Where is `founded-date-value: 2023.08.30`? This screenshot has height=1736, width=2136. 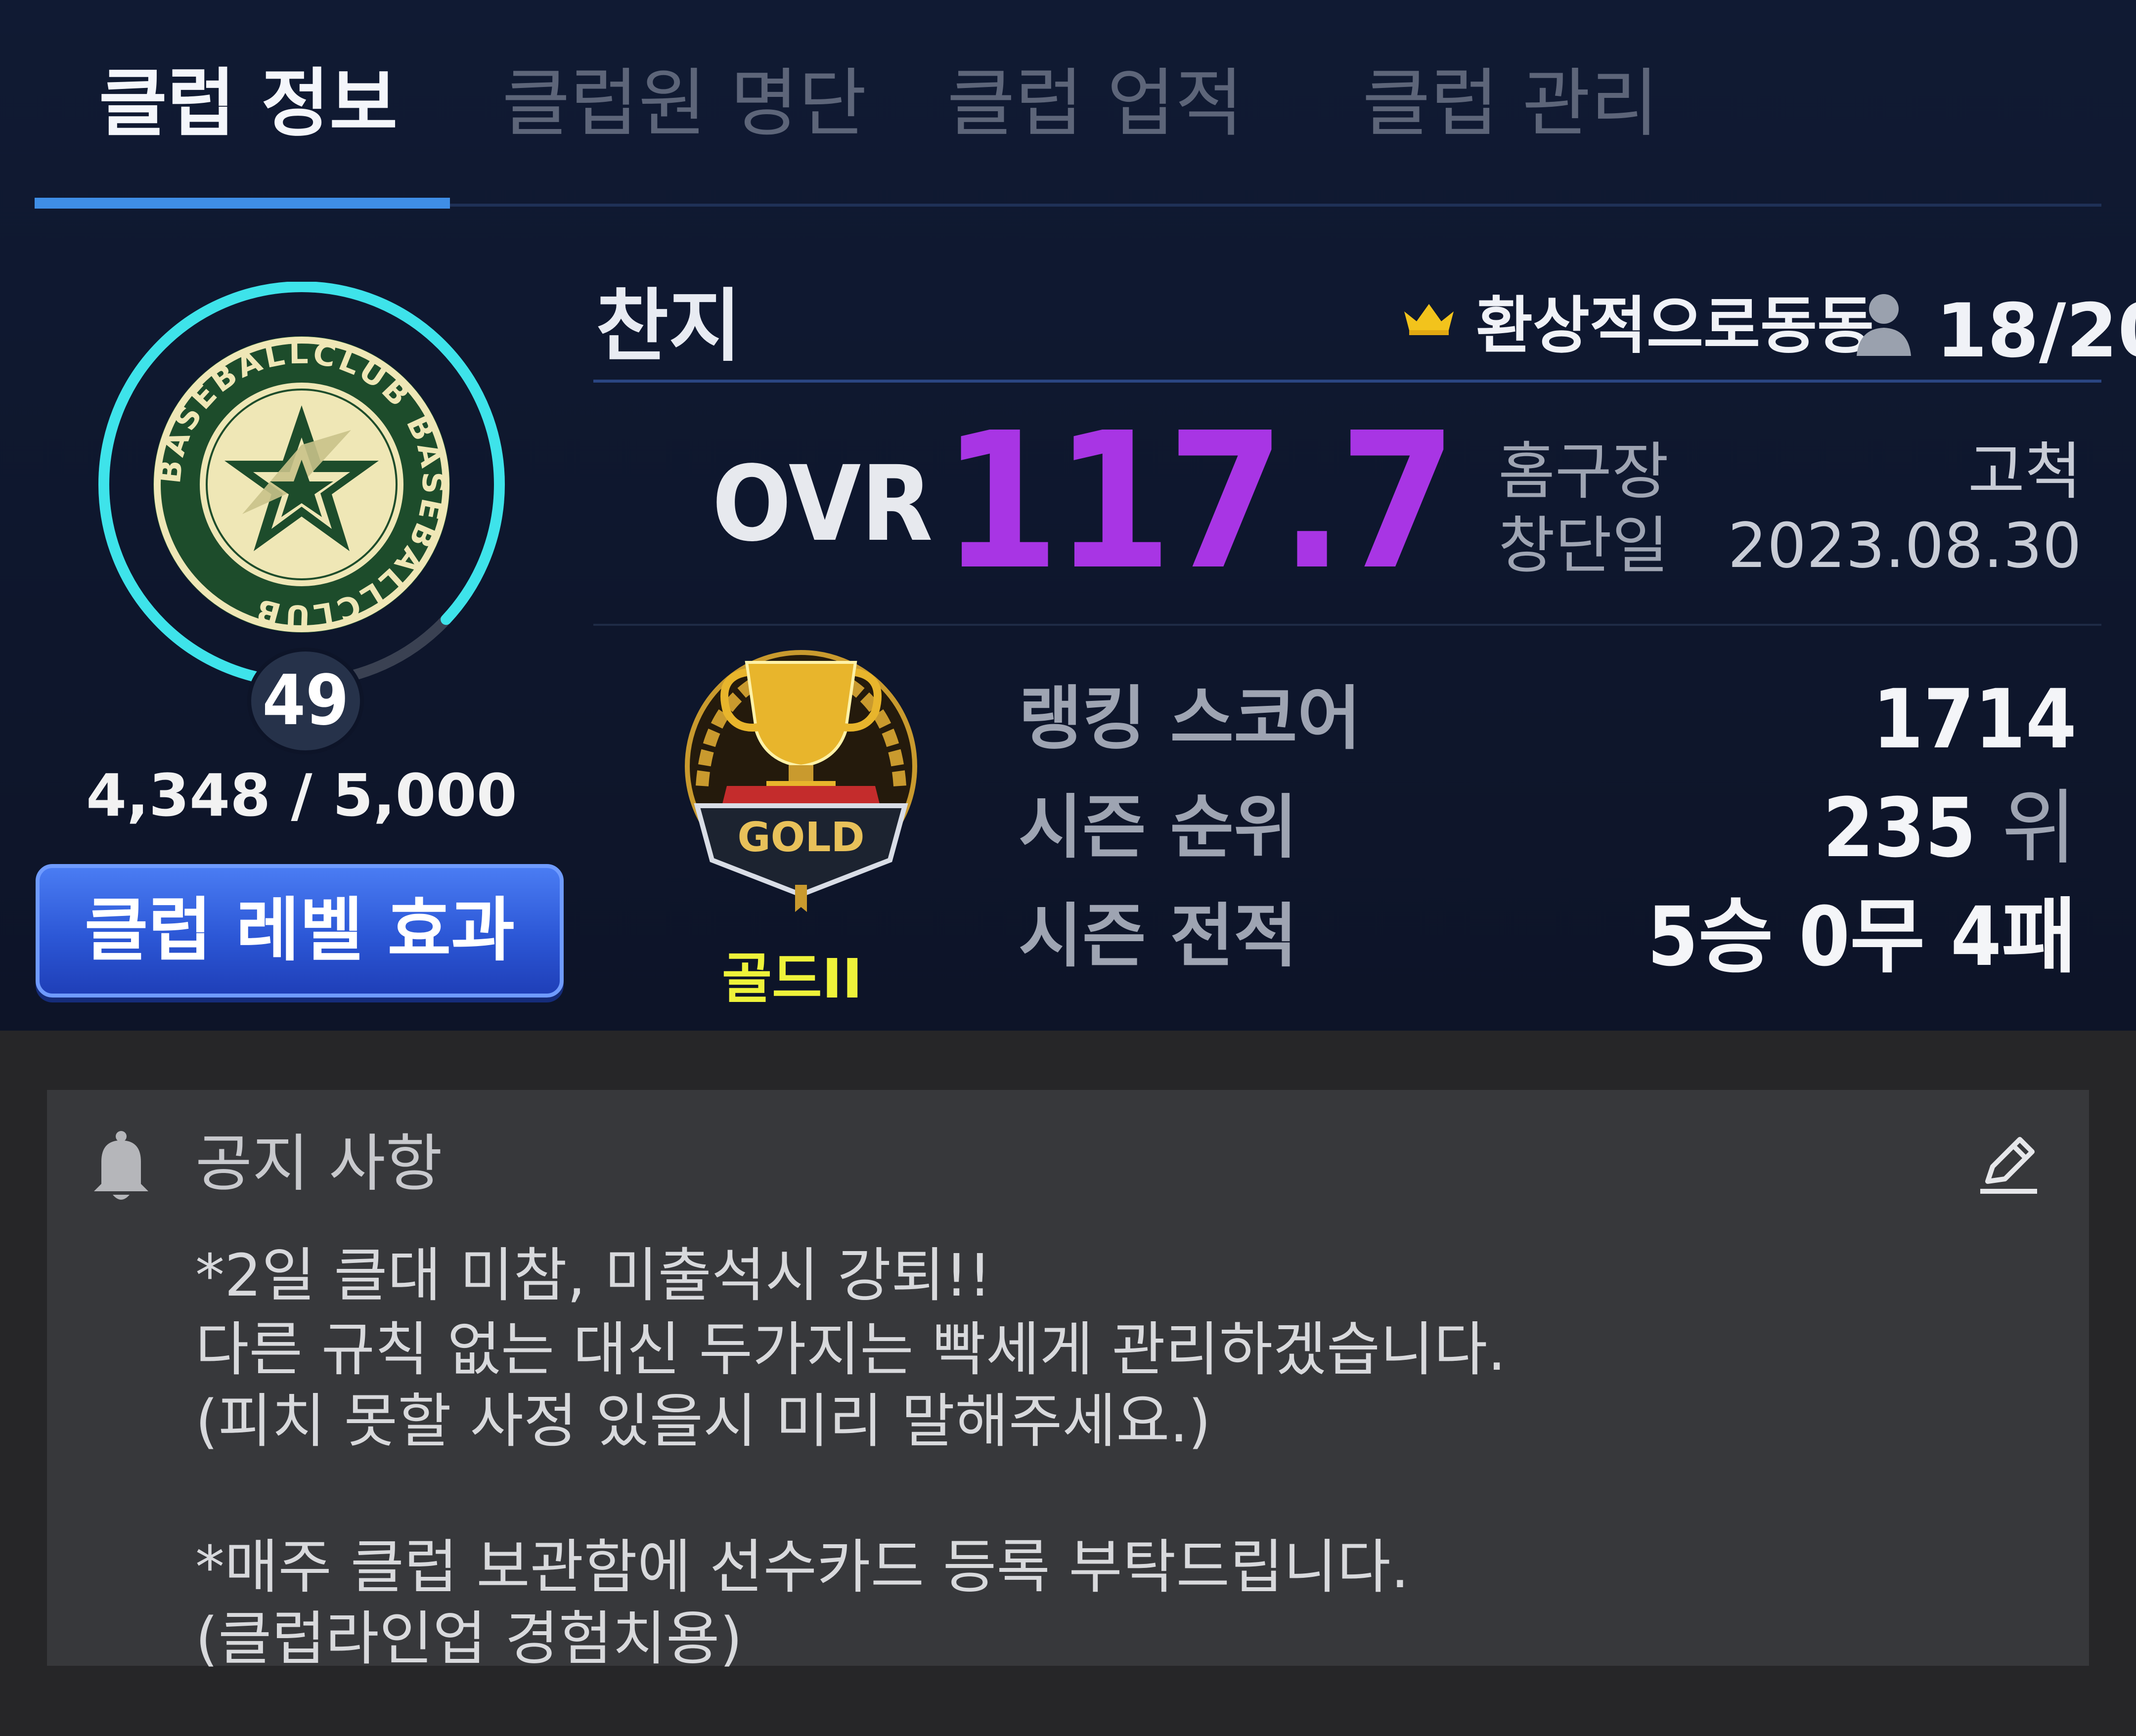 founded-date-value: 2023.08.30 is located at coordinates (1905, 546).